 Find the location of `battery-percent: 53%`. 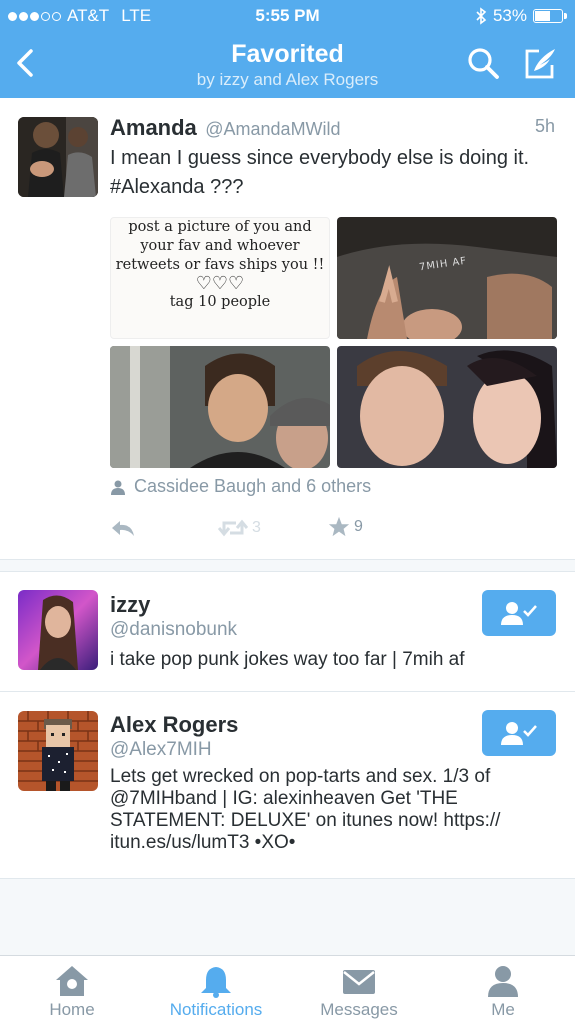

battery-percent: 53% is located at coordinates (509, 15).